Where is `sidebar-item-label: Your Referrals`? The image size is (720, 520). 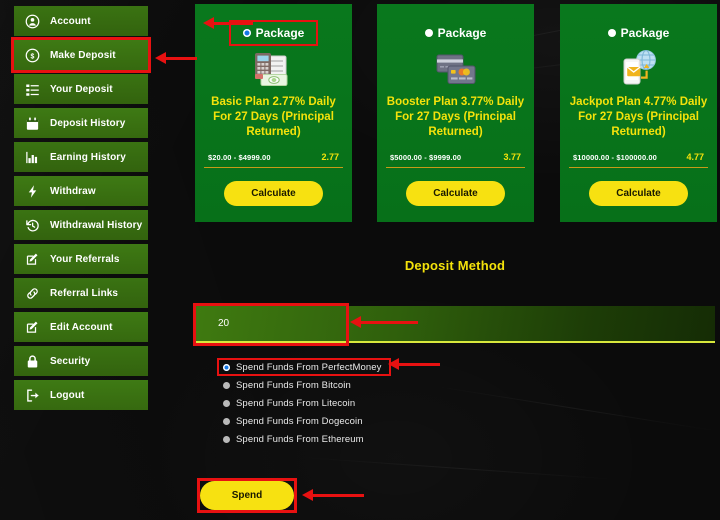 sidebar-item-label: Your Referrals is located at coordinates (85, 259).